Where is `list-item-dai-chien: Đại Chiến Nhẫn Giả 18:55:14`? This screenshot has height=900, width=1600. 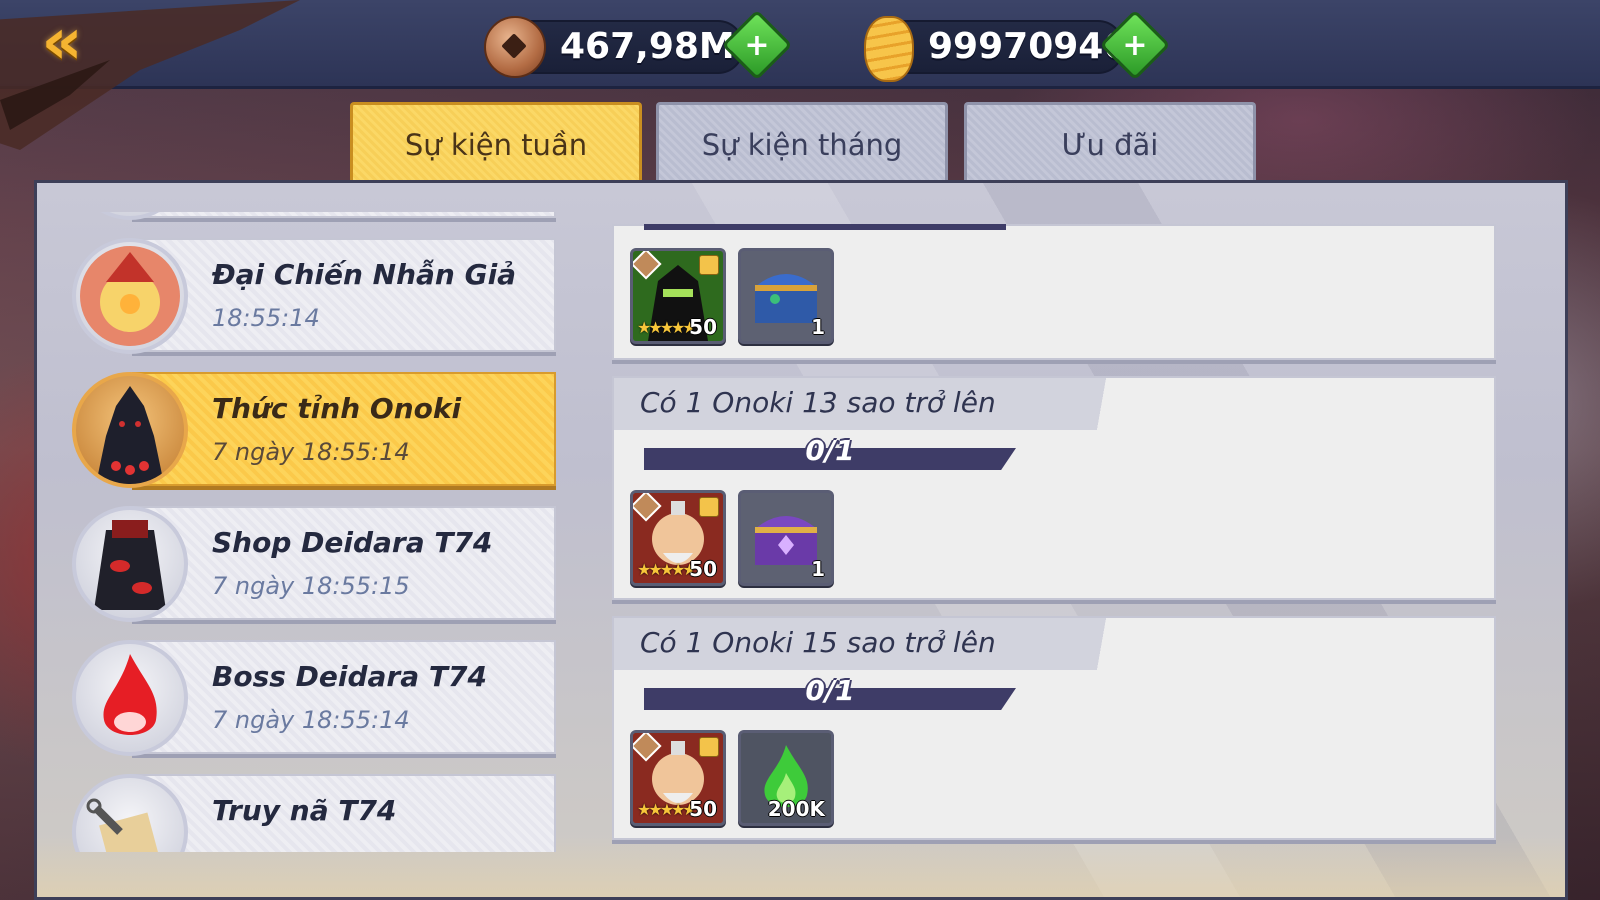 list-item-dai-chien: Đại Chiến Nhẫn Giả 18:55:14 is located at coordinates (314, 296).